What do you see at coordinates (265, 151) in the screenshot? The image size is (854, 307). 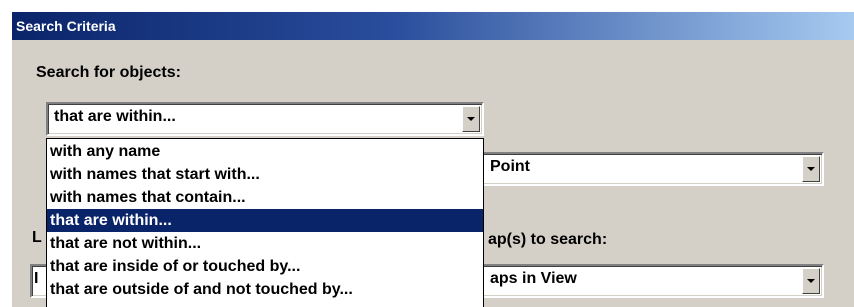 I see `dropdown-option-any-name: with any name` at bounding box center [265, 151].